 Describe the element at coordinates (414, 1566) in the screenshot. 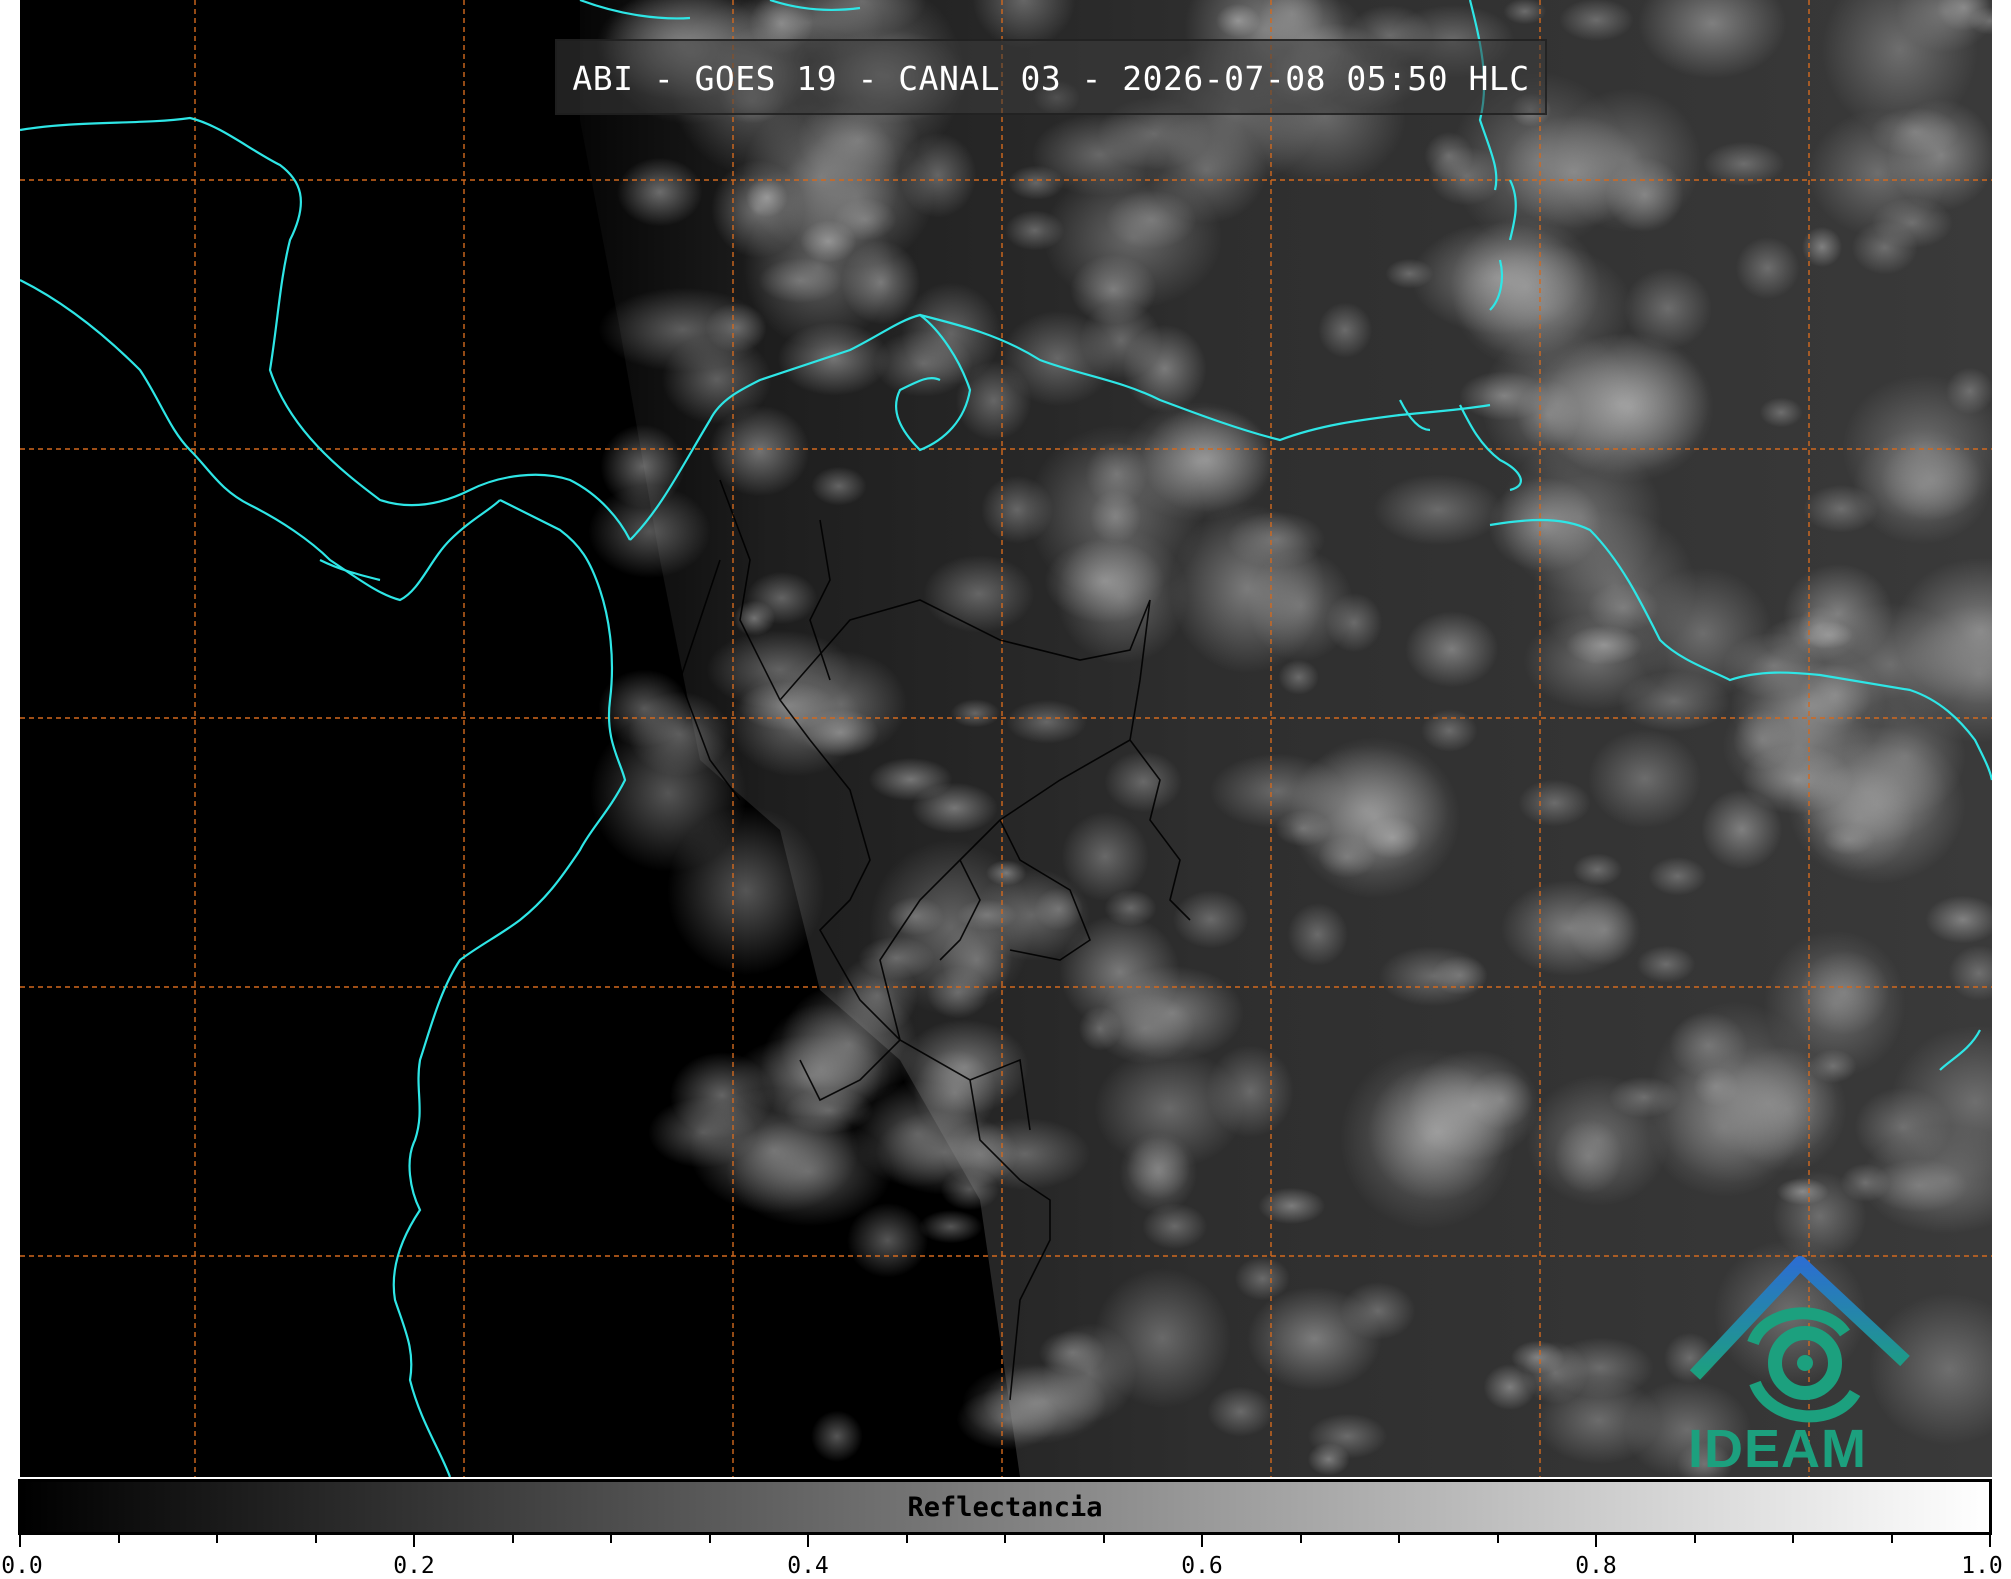

I see `colorbar-tick-label: 0.2` at that location.